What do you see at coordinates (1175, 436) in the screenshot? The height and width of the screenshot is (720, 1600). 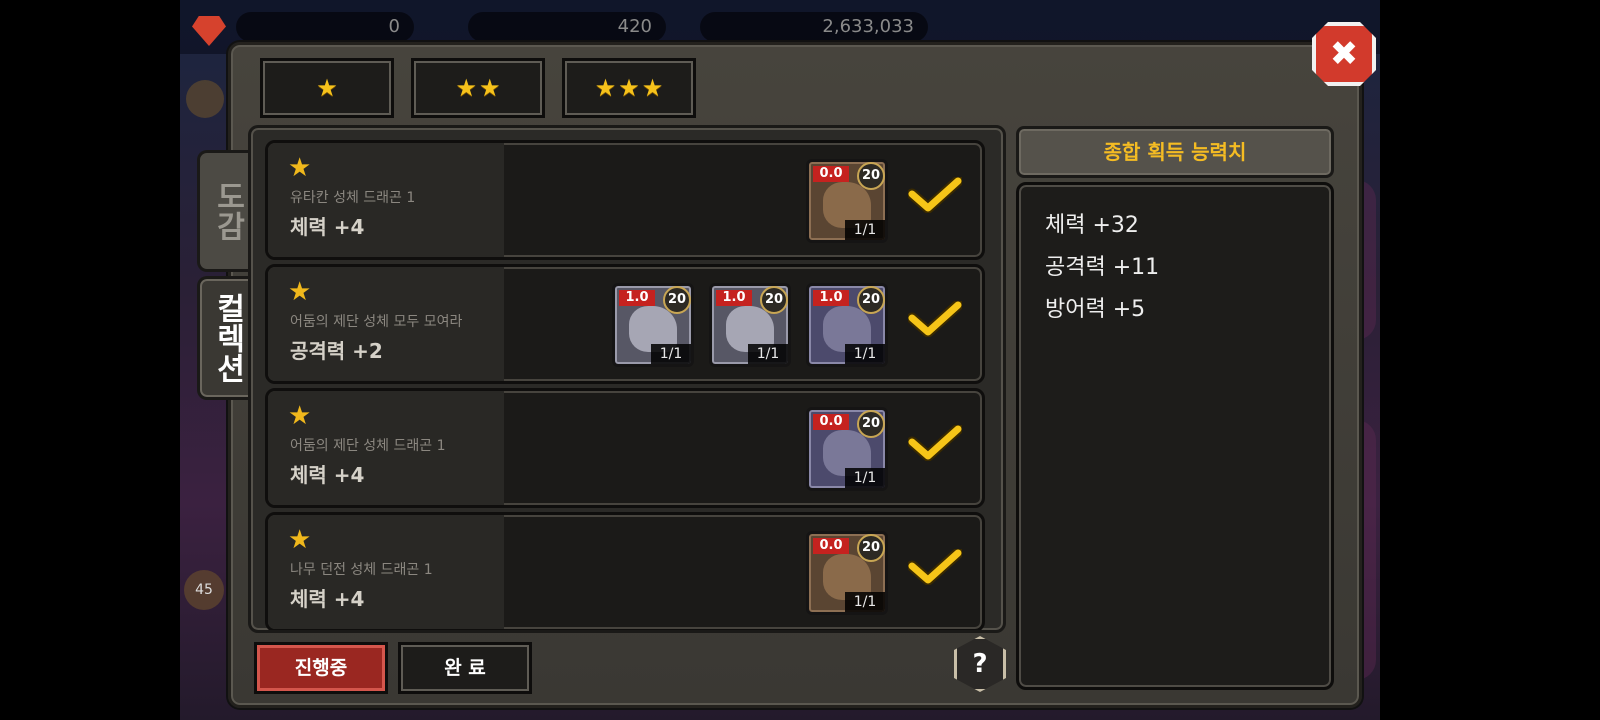 I see `summary-stats-box: 체력 +32 공격력 +11 방어력 +5` at bounding box center [1175, 436].